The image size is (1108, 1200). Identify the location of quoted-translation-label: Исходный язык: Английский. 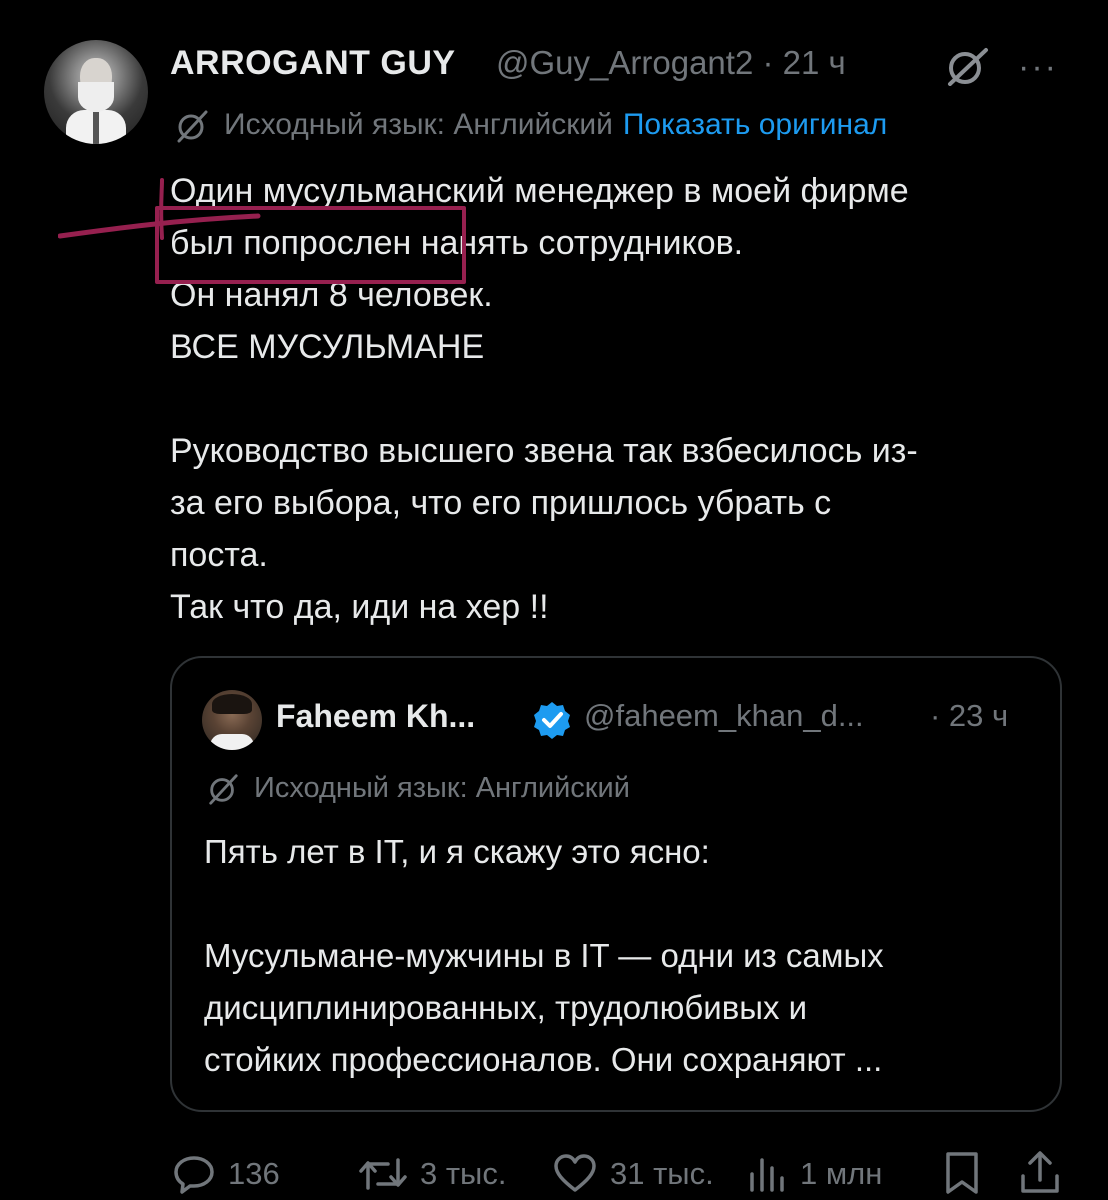
(442, 788).